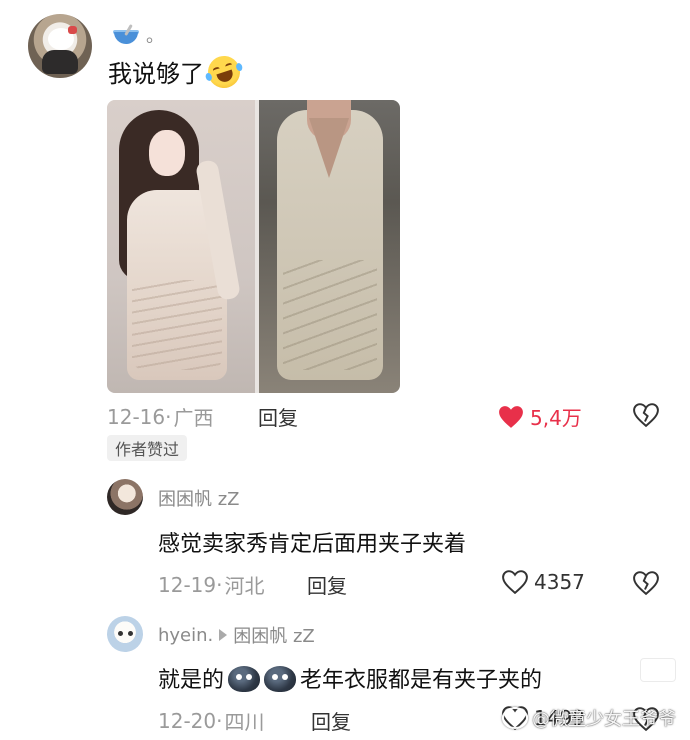 The height and width of the screenshot is (740, 690). What do you see at coordinates (60, 46) in the screenshot?
I see `user-avatar` at bounding box center [60, 46].